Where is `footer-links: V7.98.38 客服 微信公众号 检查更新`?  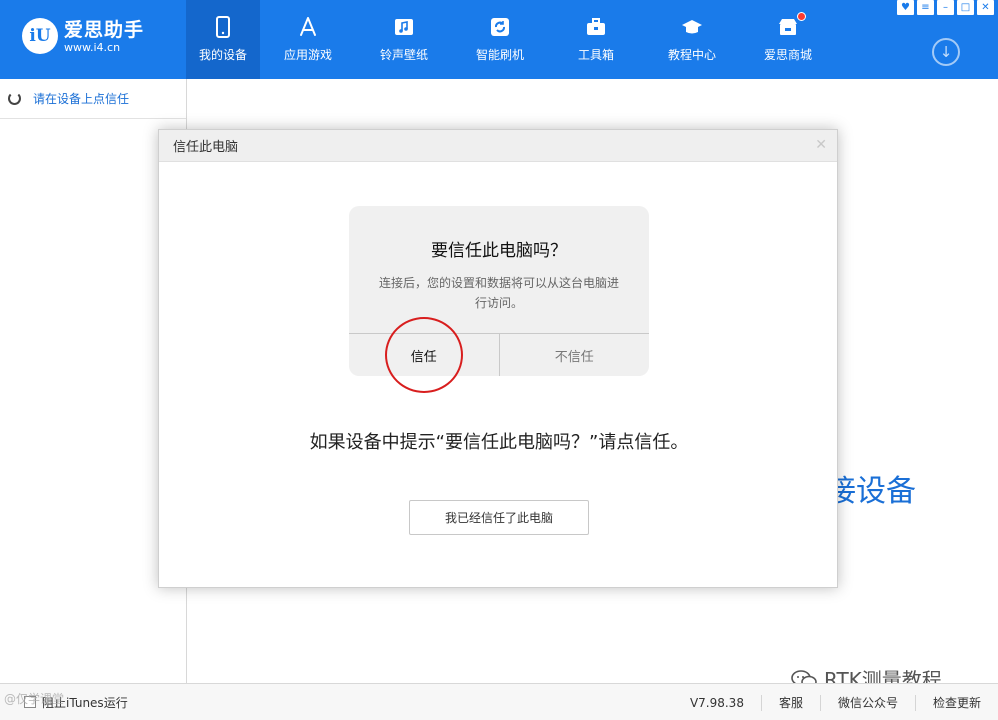
footer-links: V7.98.38 客服 微信公众号 检查更新 is located at coordinates (835, 702).